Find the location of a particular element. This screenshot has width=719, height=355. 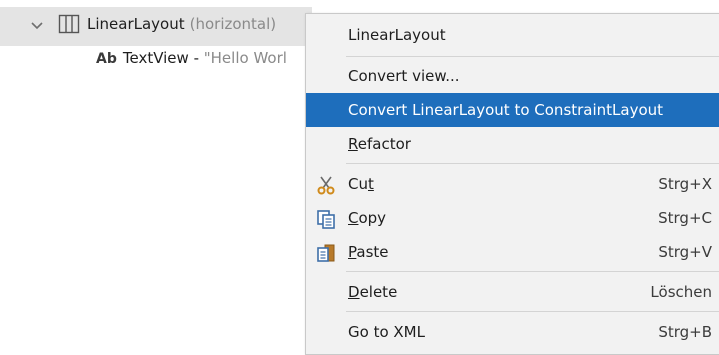

chevron-down-icon is located at coordinates (37, 25).